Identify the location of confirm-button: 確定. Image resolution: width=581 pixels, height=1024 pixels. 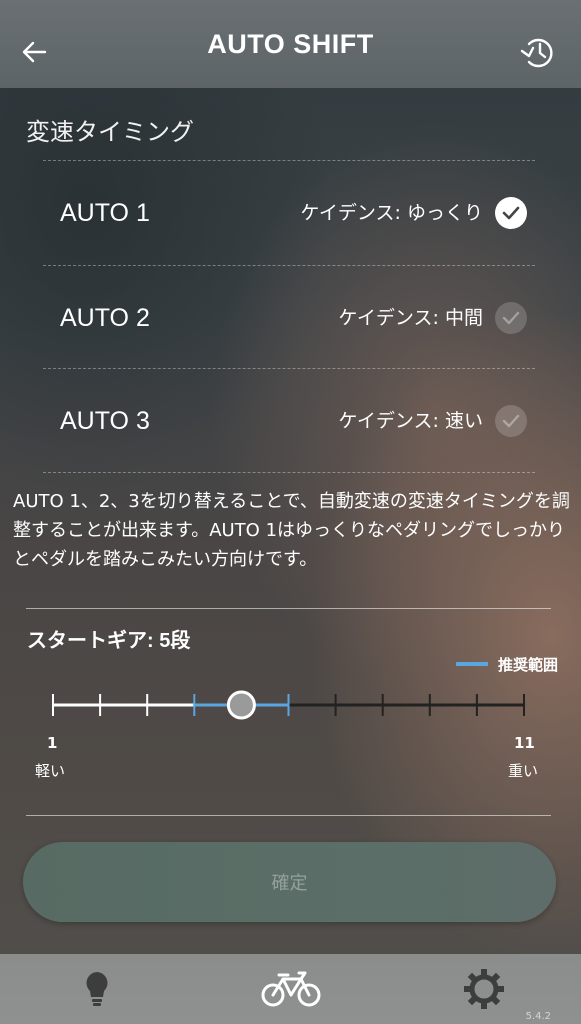
(289, 882).